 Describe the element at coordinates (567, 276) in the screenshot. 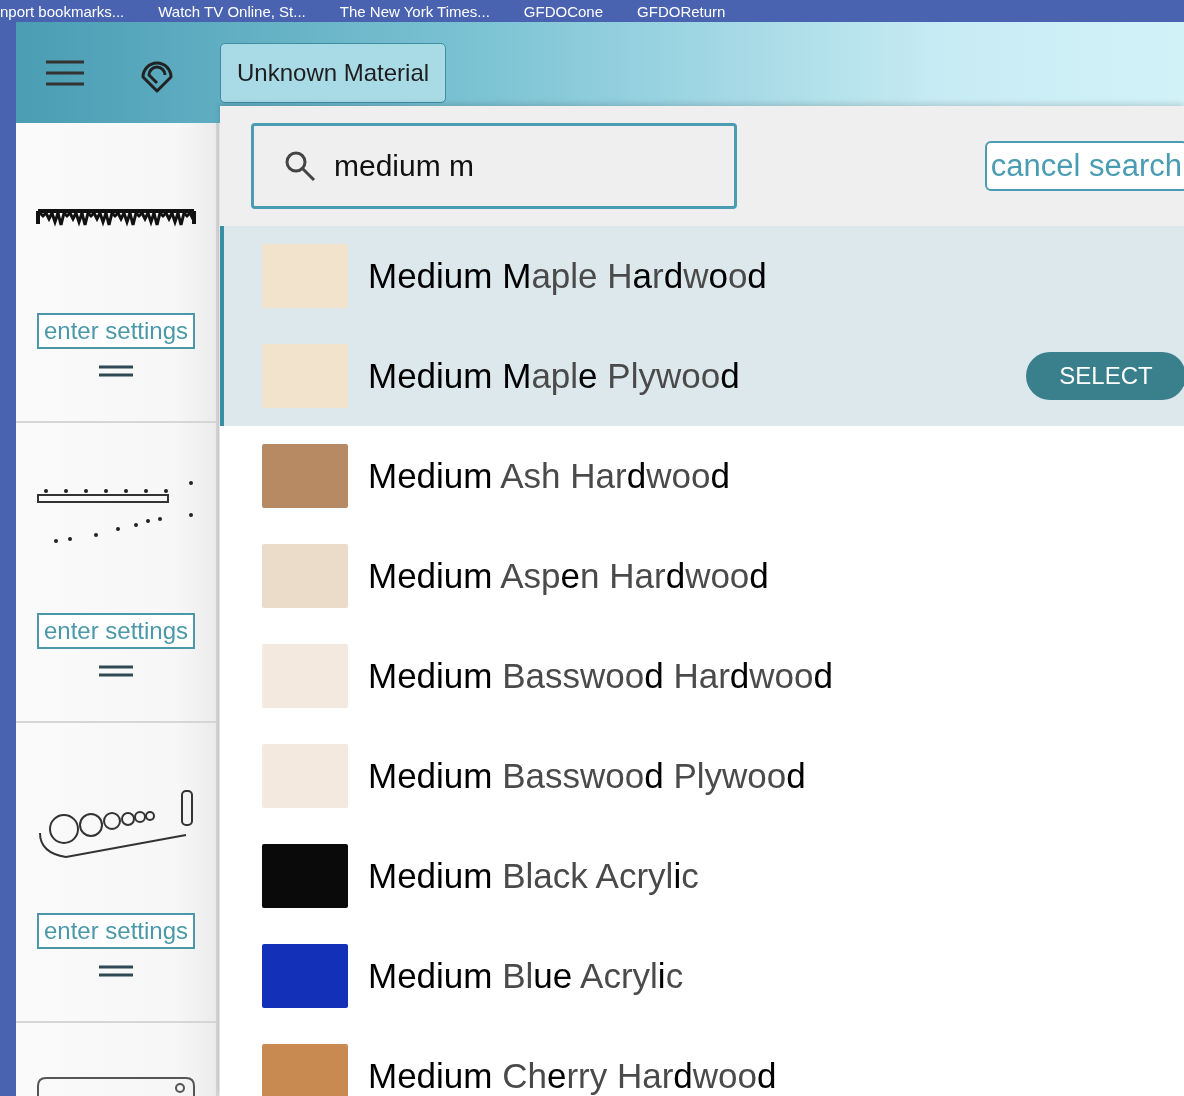

I see `material-name: Medium Maple Hardwood` at that location.